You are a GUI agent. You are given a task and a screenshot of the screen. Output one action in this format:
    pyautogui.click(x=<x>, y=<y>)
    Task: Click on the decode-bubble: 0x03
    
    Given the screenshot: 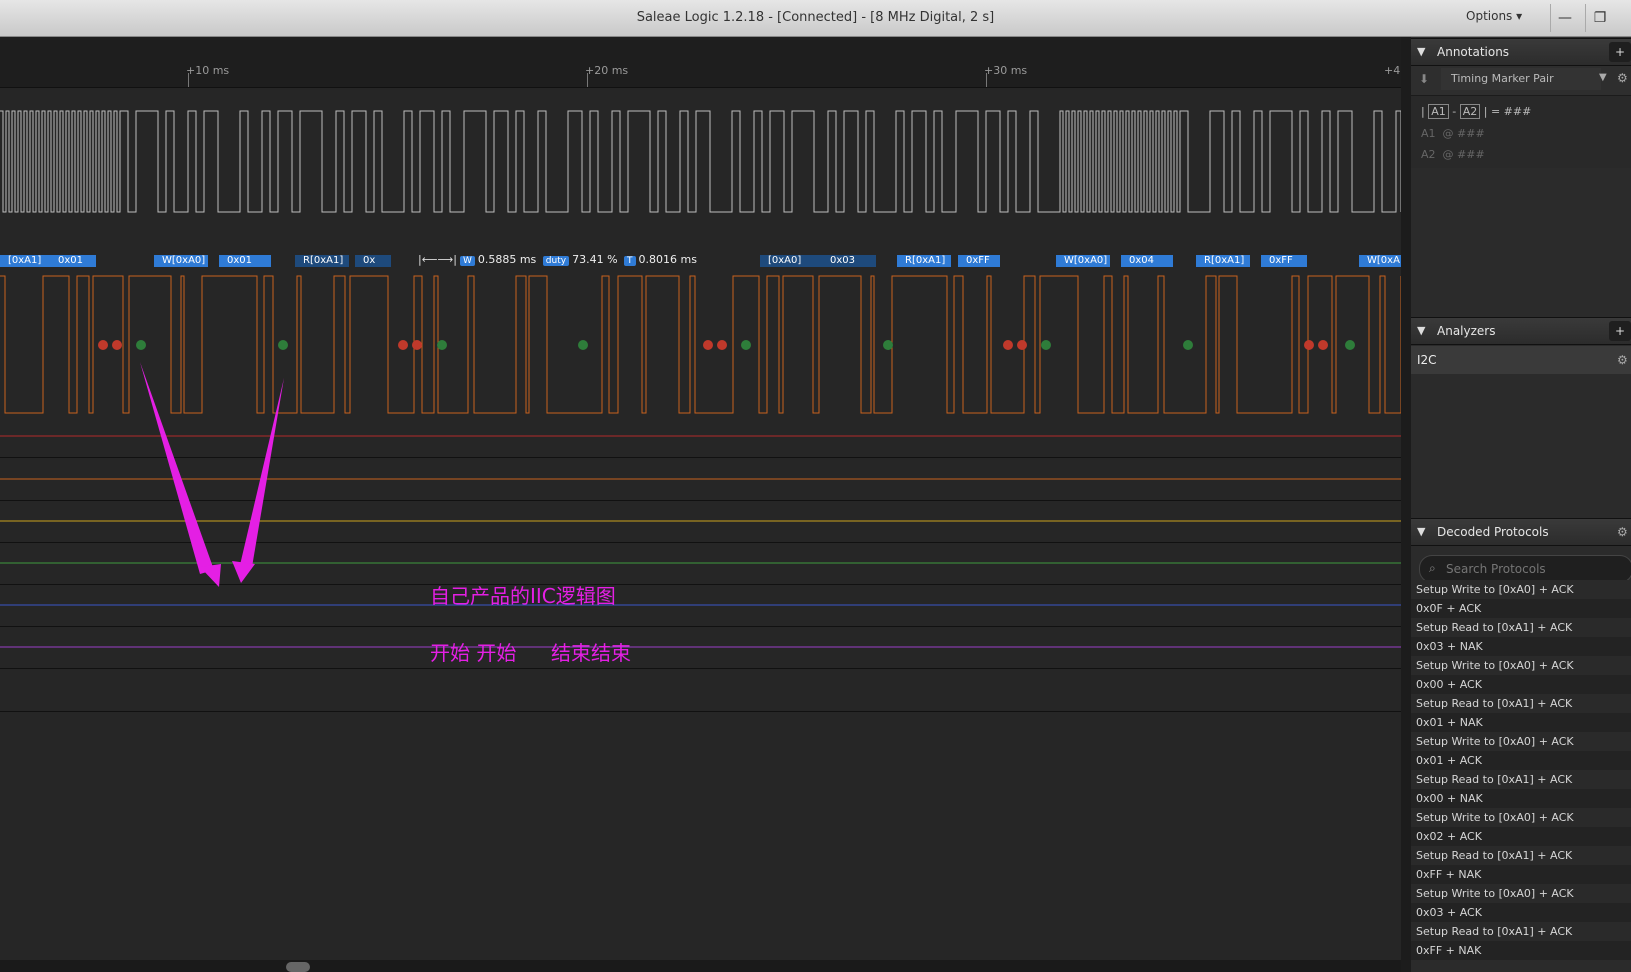 What is the action you would take?
    pyautogui.click(x=849, y=261)
    